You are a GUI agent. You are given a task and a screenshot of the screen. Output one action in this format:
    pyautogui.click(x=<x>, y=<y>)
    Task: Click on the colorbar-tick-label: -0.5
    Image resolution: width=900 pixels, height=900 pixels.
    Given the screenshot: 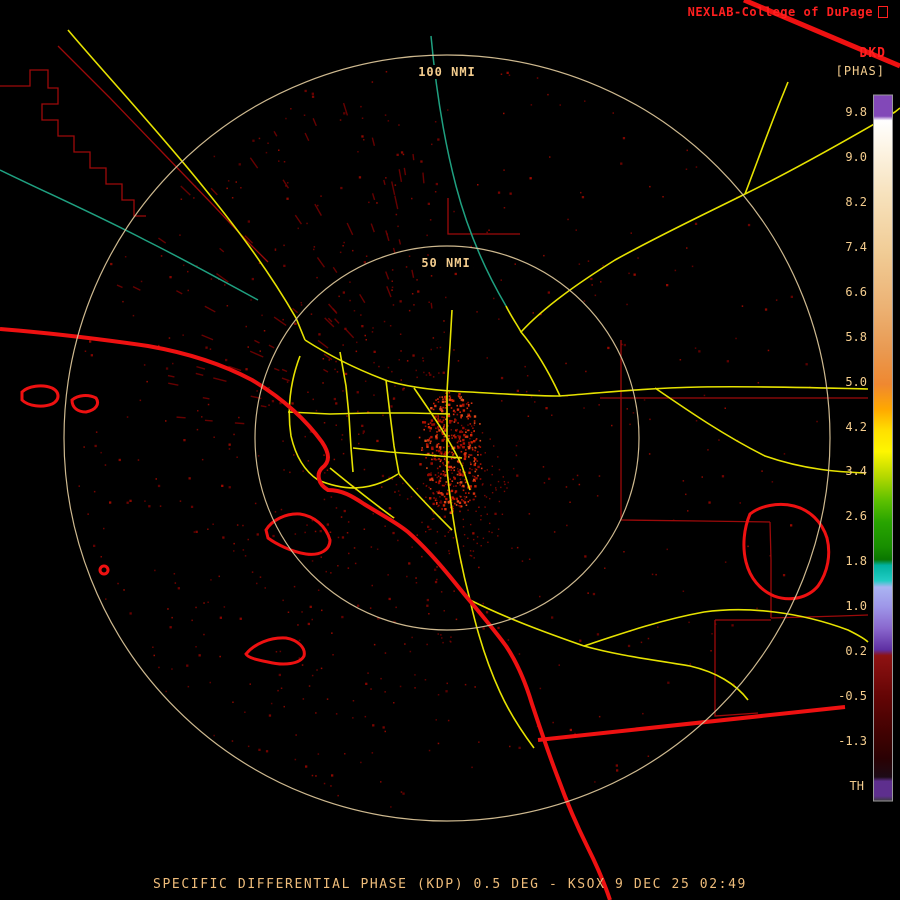 What is the action you would take?
    pyautogui.click(x=852, y=696)
    